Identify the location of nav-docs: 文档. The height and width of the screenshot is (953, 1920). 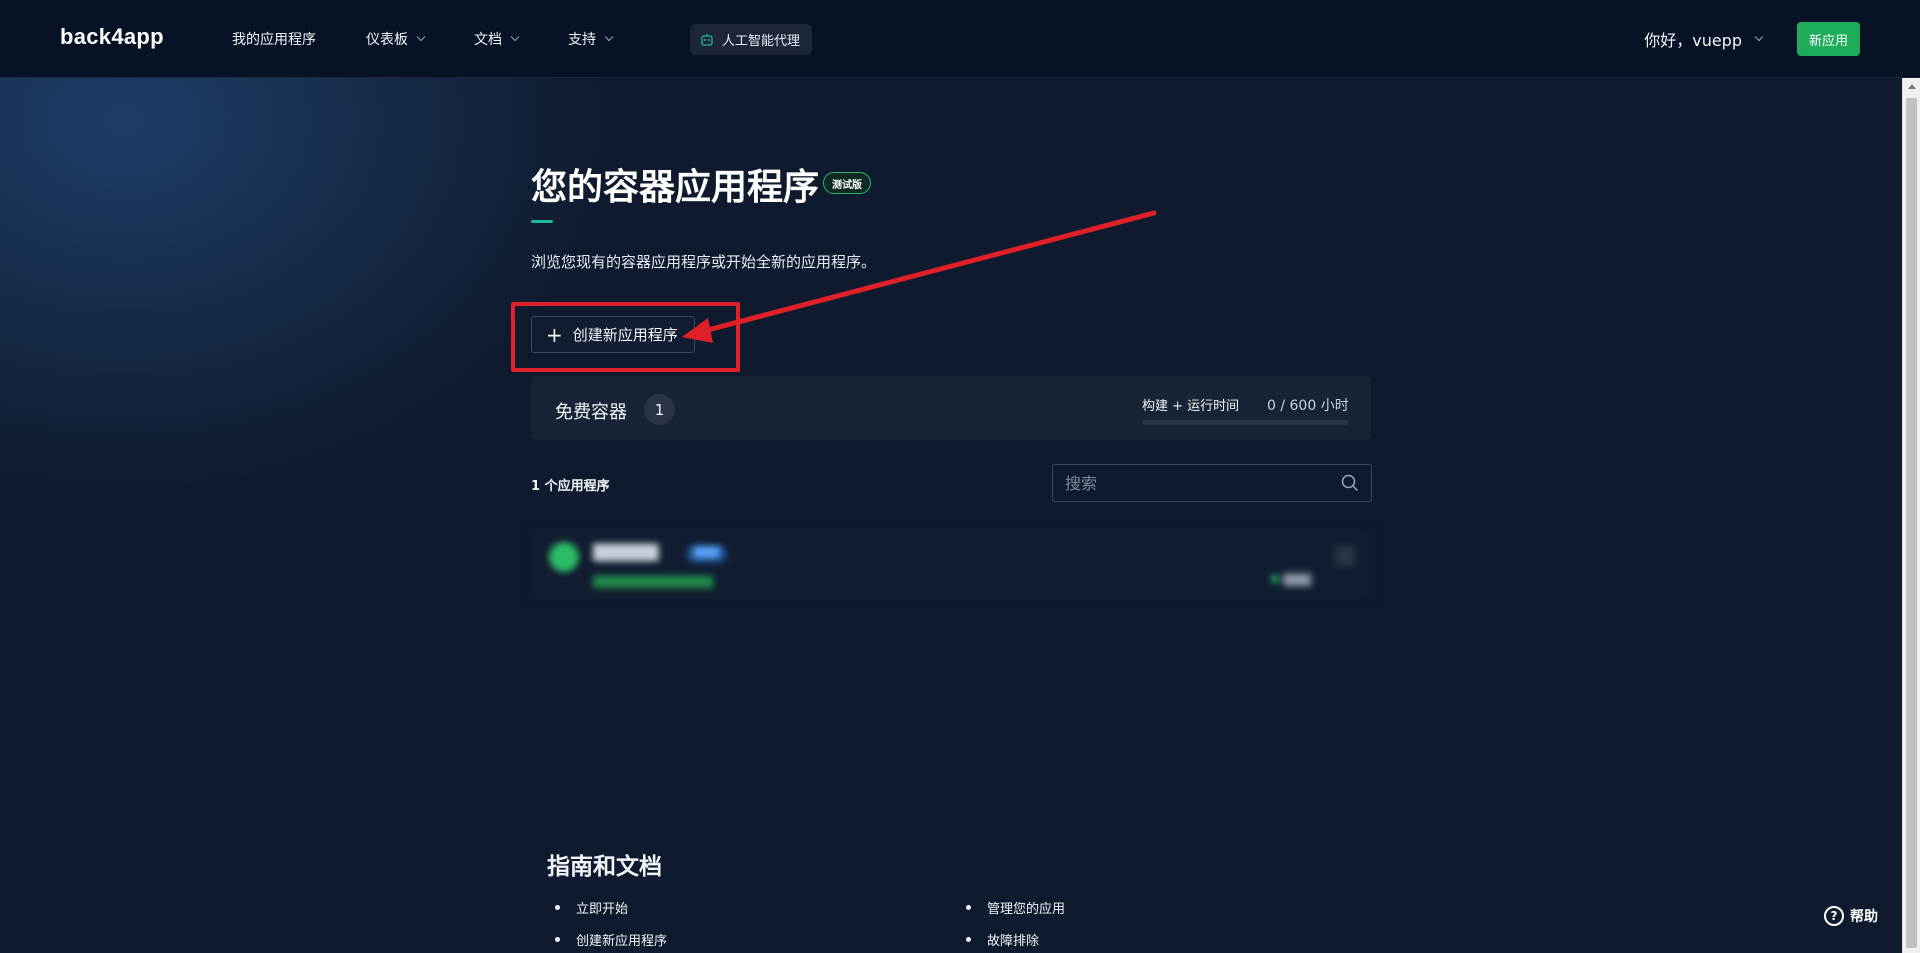
(497, 39).